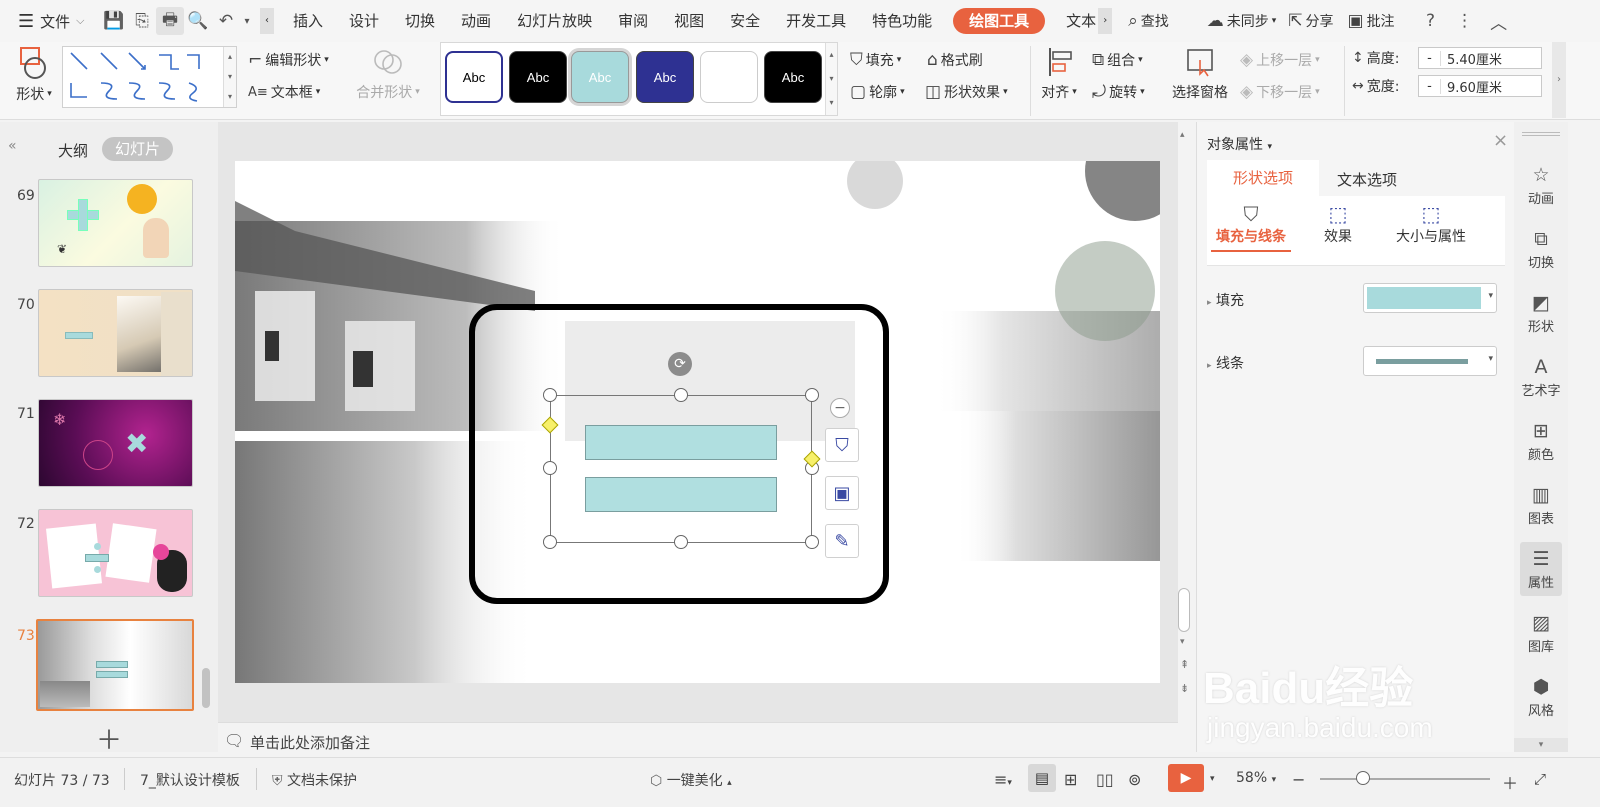 This screenshot has height=807, width=1600. What do you see at coordinates (1559, 80) in the screenshot?
I see `ribbon-scroll-right: ›` at bounding box center [1559, 80].